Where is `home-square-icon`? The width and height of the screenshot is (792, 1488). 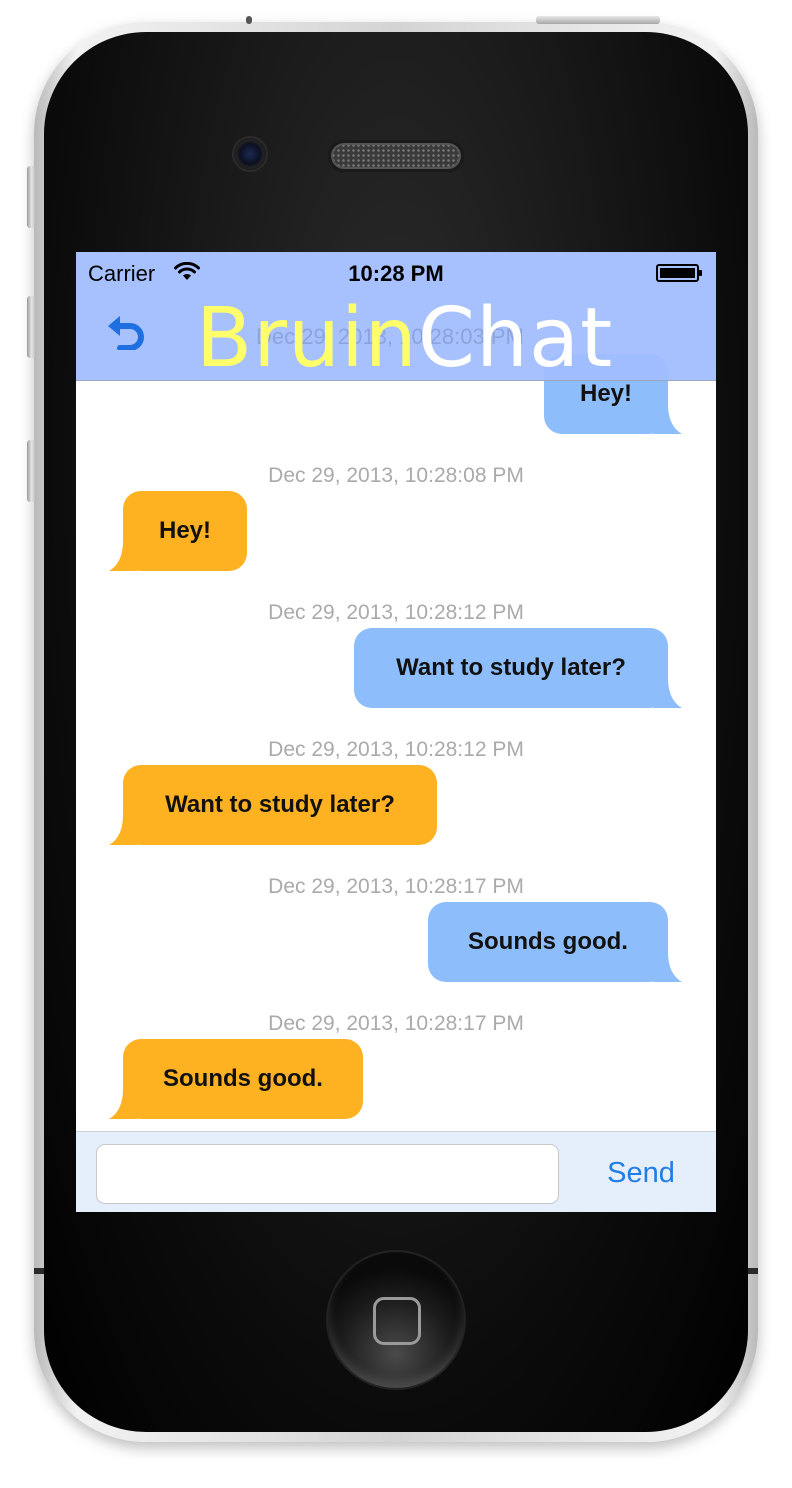 home-square-icon is located at coordinates (397, 1321).